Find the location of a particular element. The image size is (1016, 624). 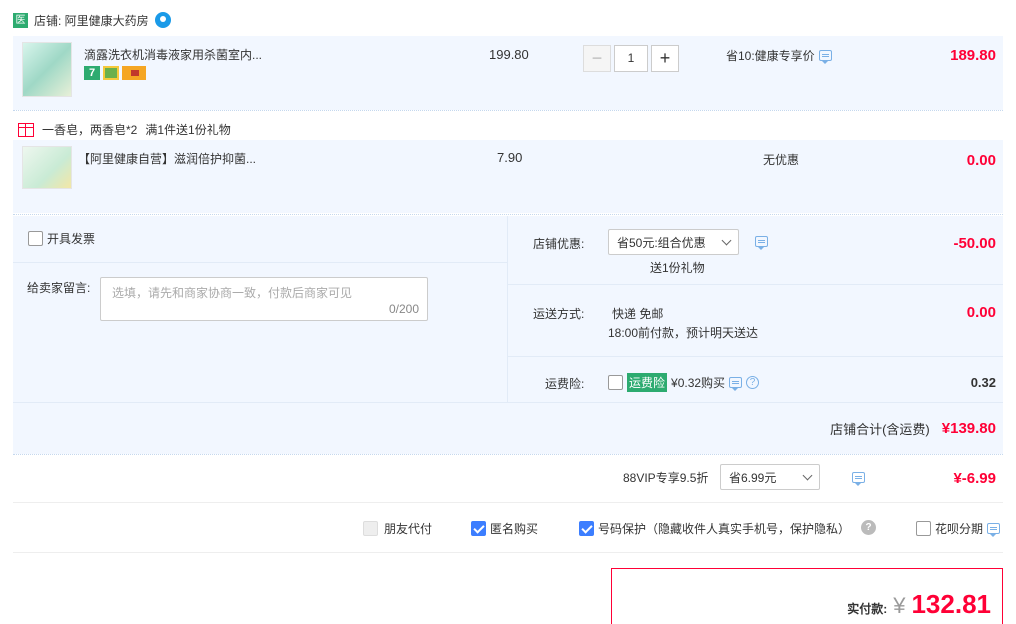

guarantee-icon is located at coordinates (111, 73).